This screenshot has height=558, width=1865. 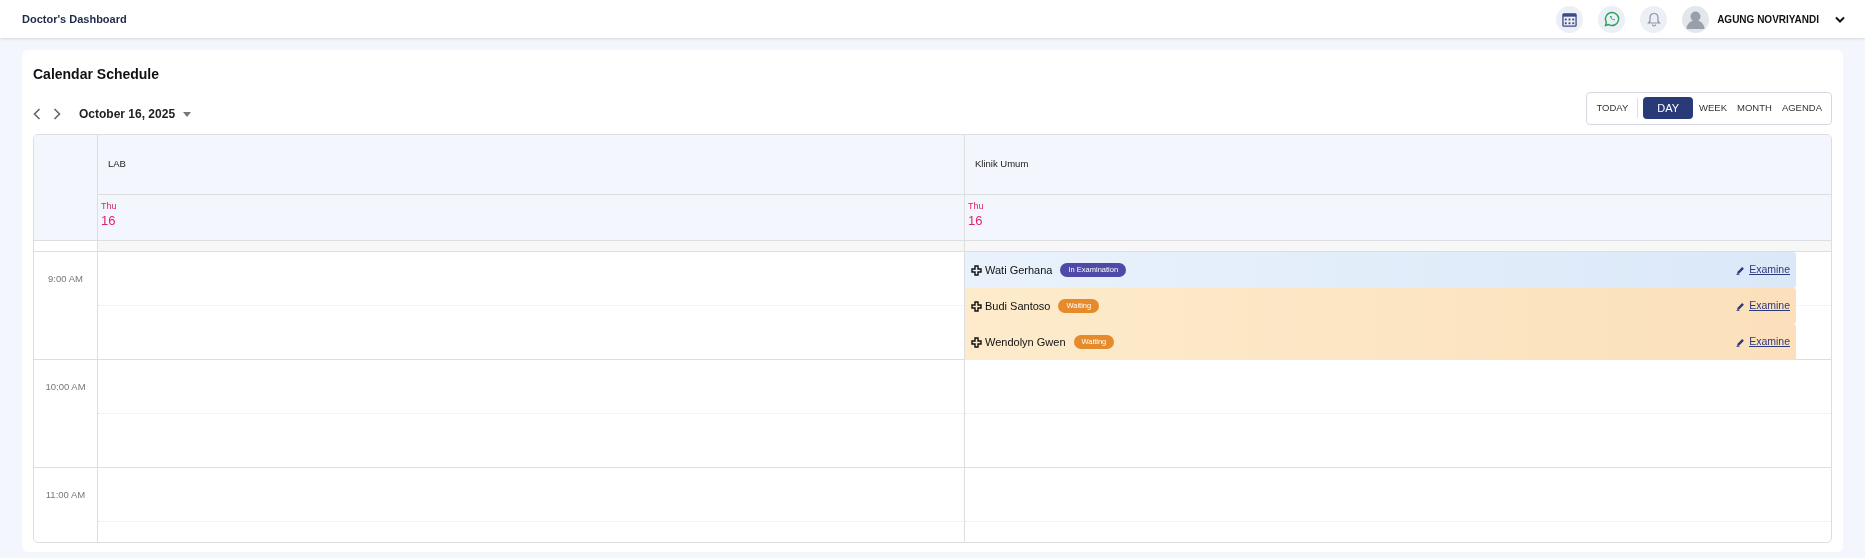 What do you see at coordinates (1612, 19) in the screenshot?
I see `chat-icon` at bounding box center [1612, 19].